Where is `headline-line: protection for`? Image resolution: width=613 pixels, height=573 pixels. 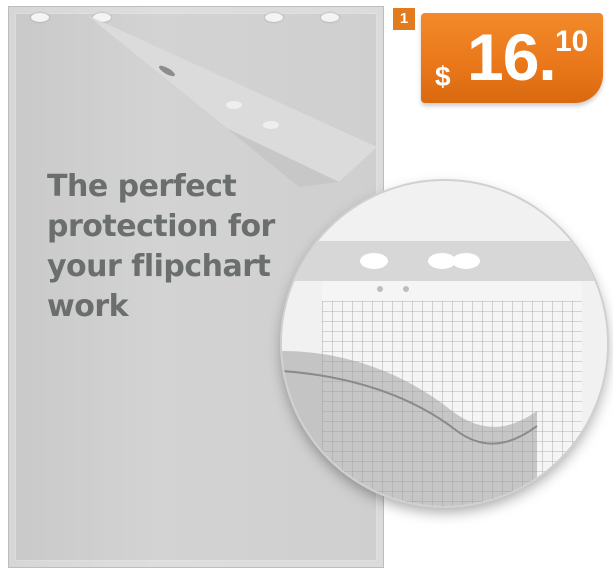 headline-line: protection for is located at coordinates (161, 226).